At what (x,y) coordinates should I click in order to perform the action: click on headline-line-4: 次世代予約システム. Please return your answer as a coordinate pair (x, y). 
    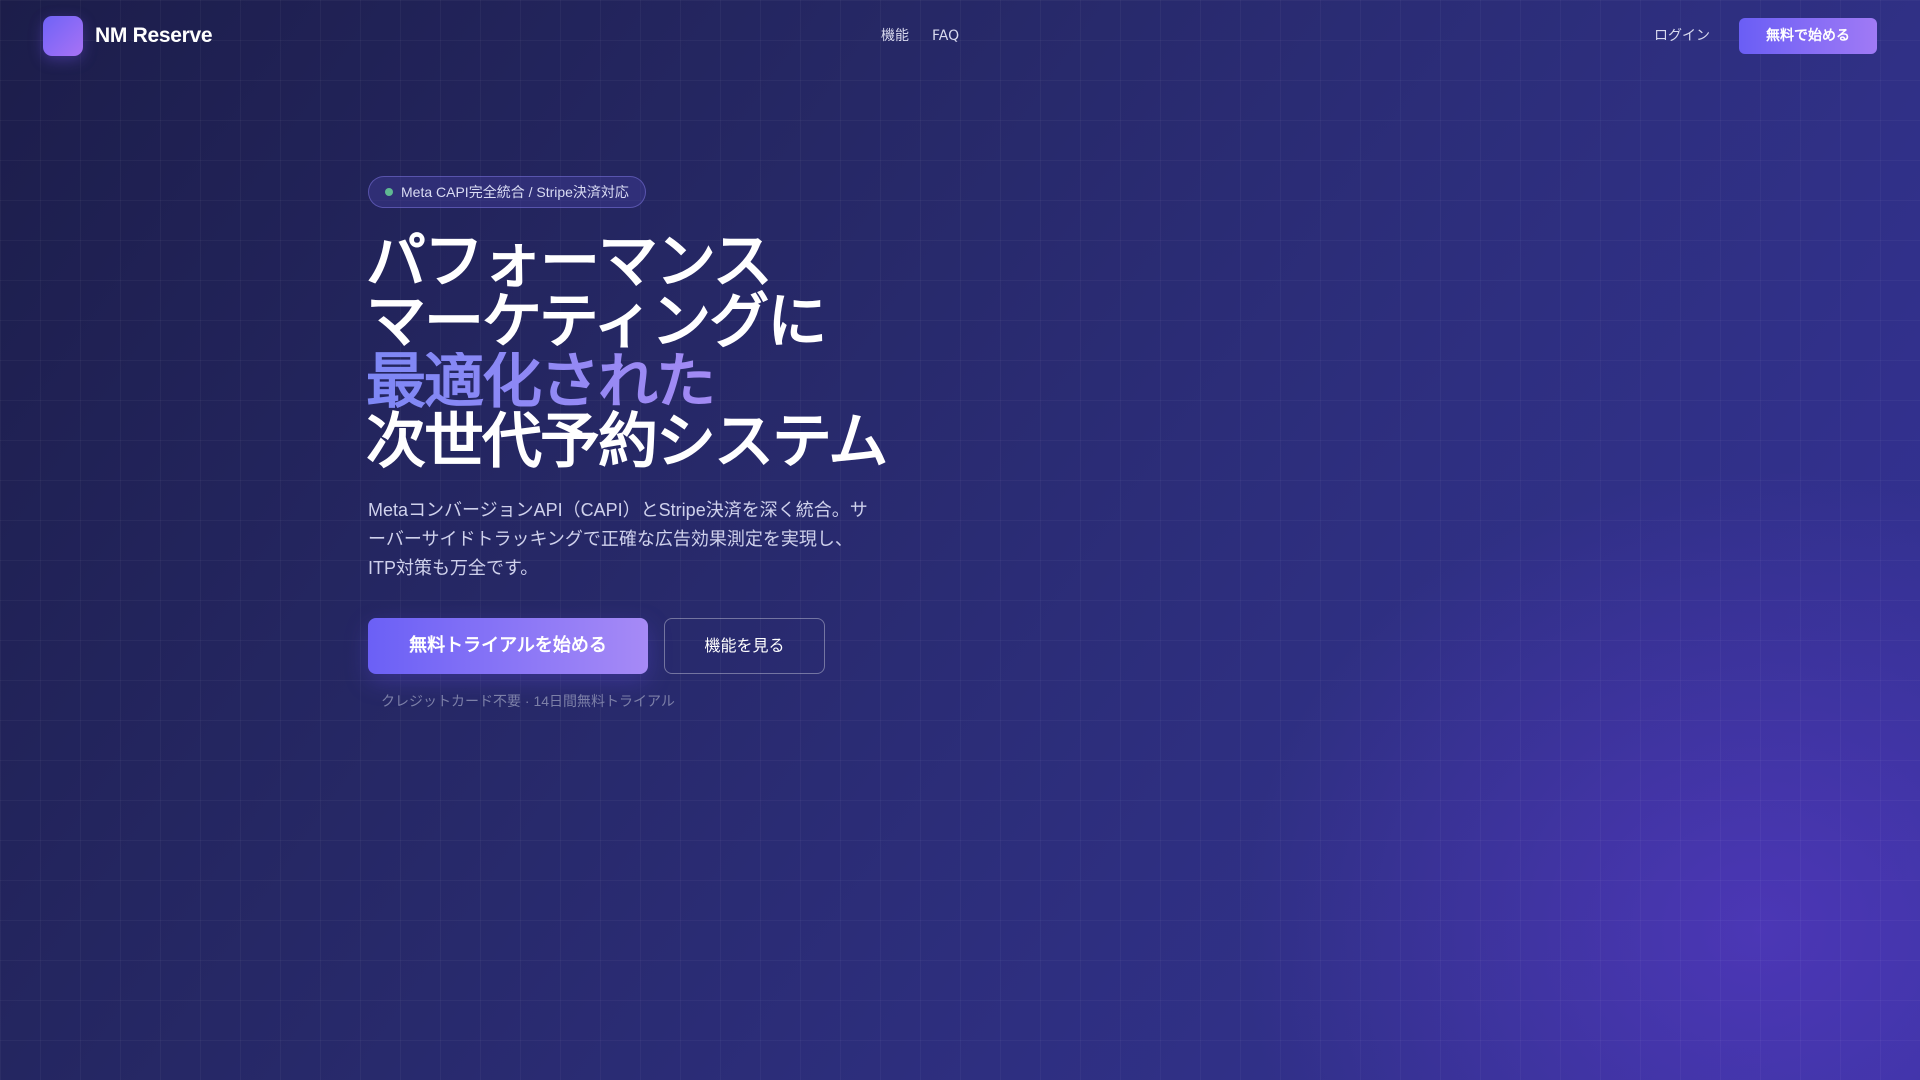
    Looking at the image, I should click on (627, 442).